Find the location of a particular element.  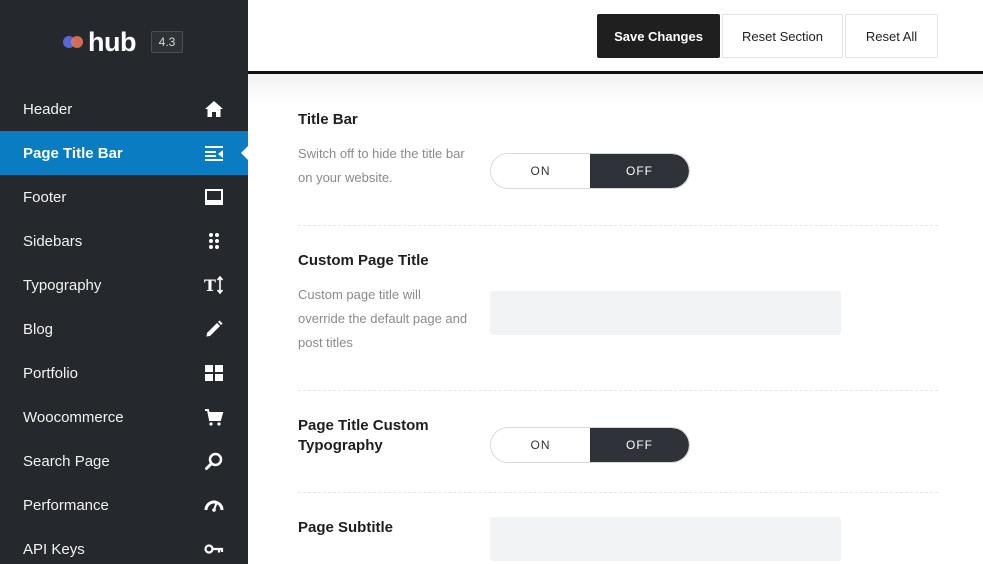

sidebar-item-label: Search Page is located at coordinates (66, 461).